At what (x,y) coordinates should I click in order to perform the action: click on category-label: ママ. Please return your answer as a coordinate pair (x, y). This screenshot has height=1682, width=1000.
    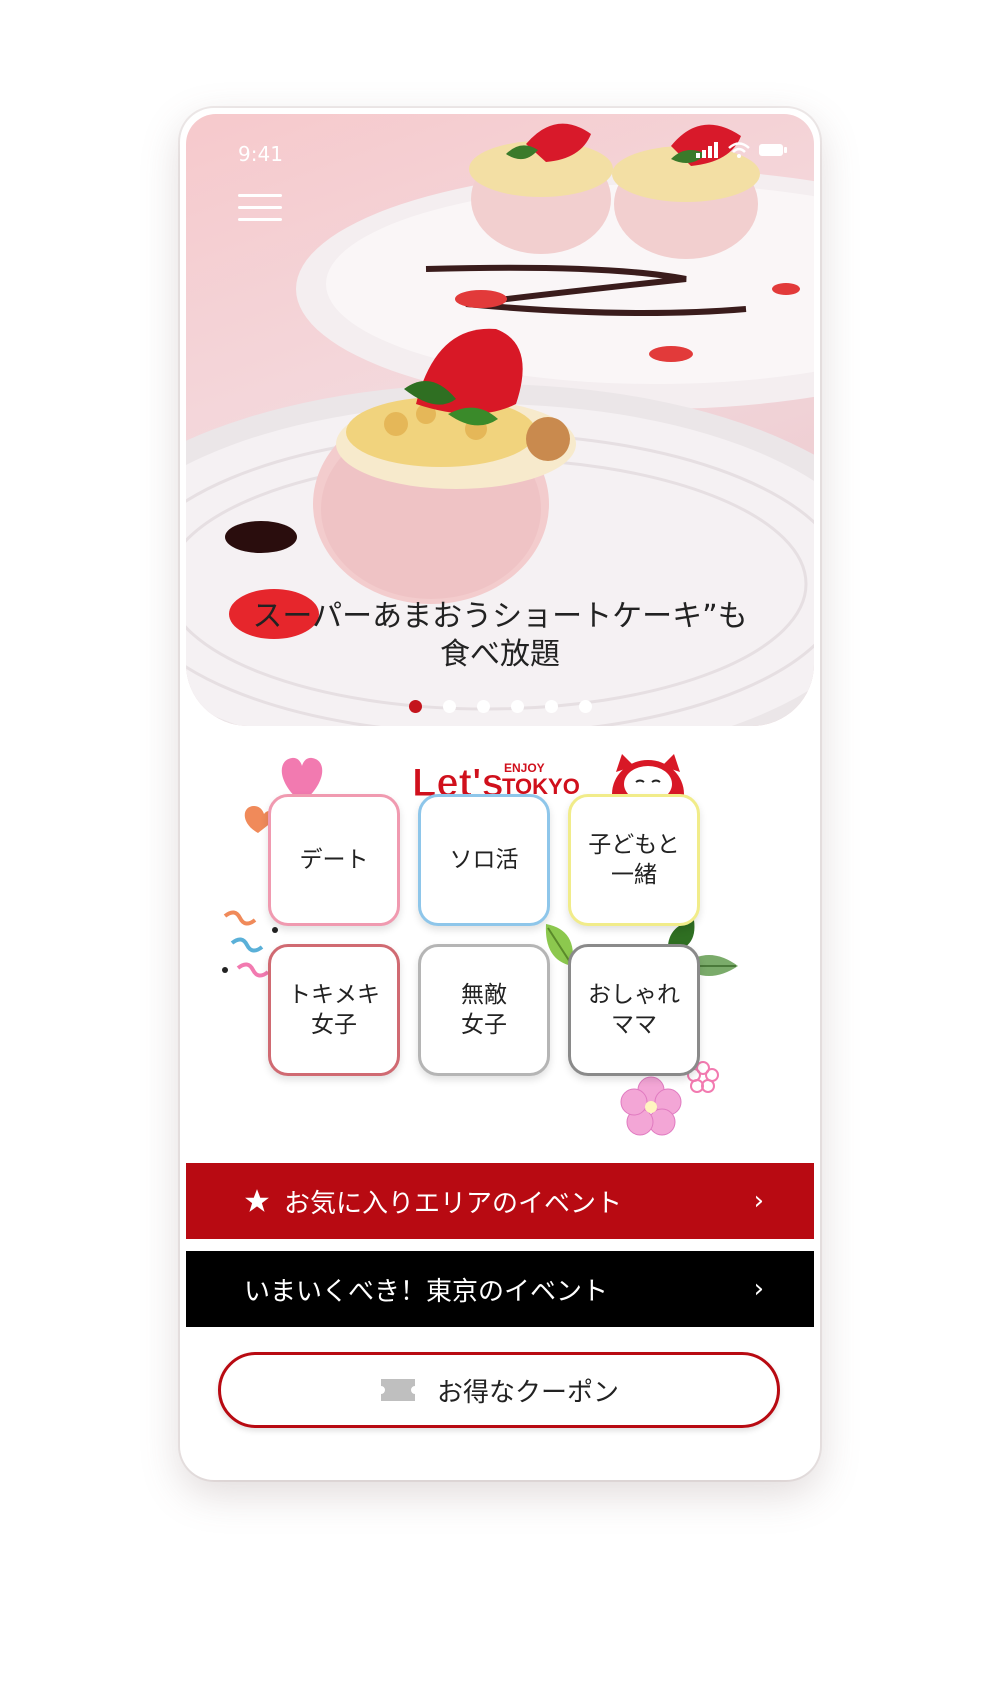
    Looking at the image, I should click on (634, 1025).